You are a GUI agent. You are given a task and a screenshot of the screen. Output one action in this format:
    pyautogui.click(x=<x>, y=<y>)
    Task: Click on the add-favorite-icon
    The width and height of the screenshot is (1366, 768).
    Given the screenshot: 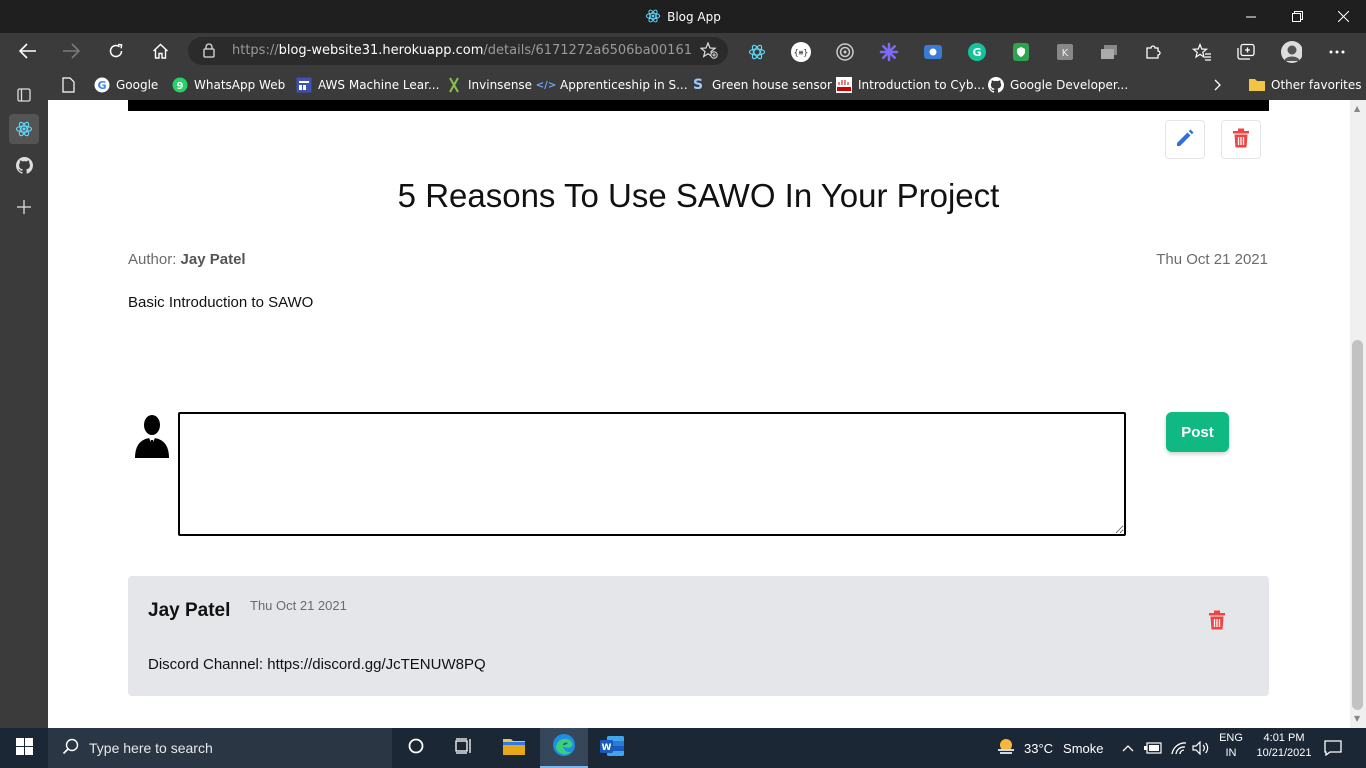 What is the action you would take?
    pyautogui.click(x=708, y=52)
    